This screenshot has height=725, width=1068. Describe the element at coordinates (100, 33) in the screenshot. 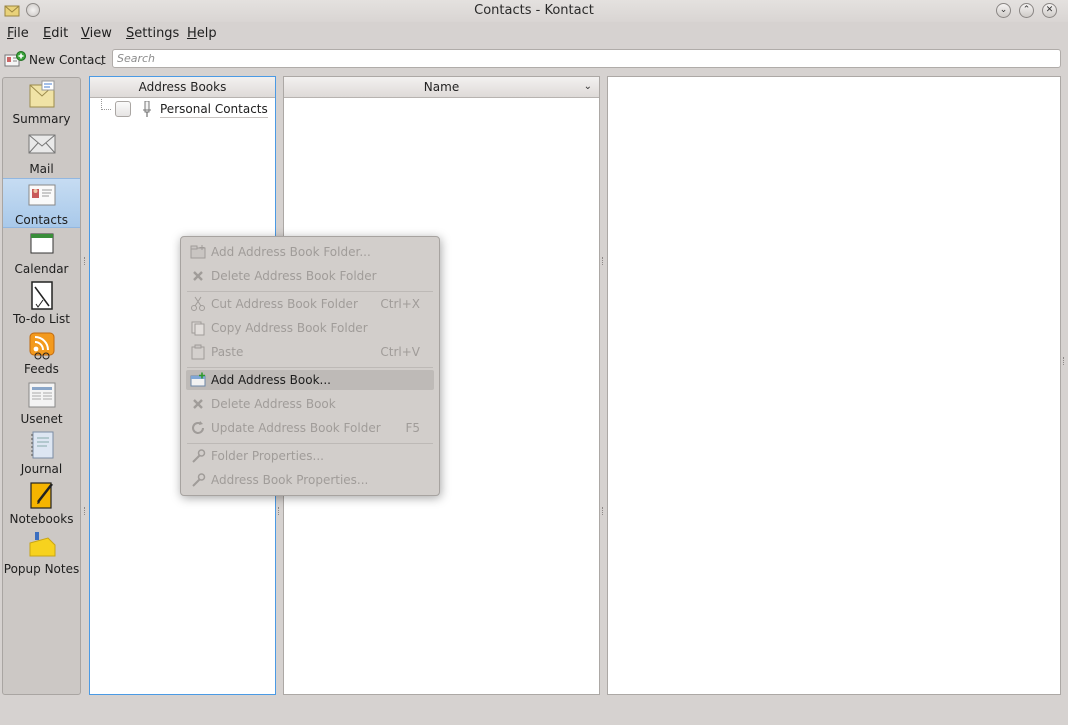

I see `menu-view-rest: iew` at that location.